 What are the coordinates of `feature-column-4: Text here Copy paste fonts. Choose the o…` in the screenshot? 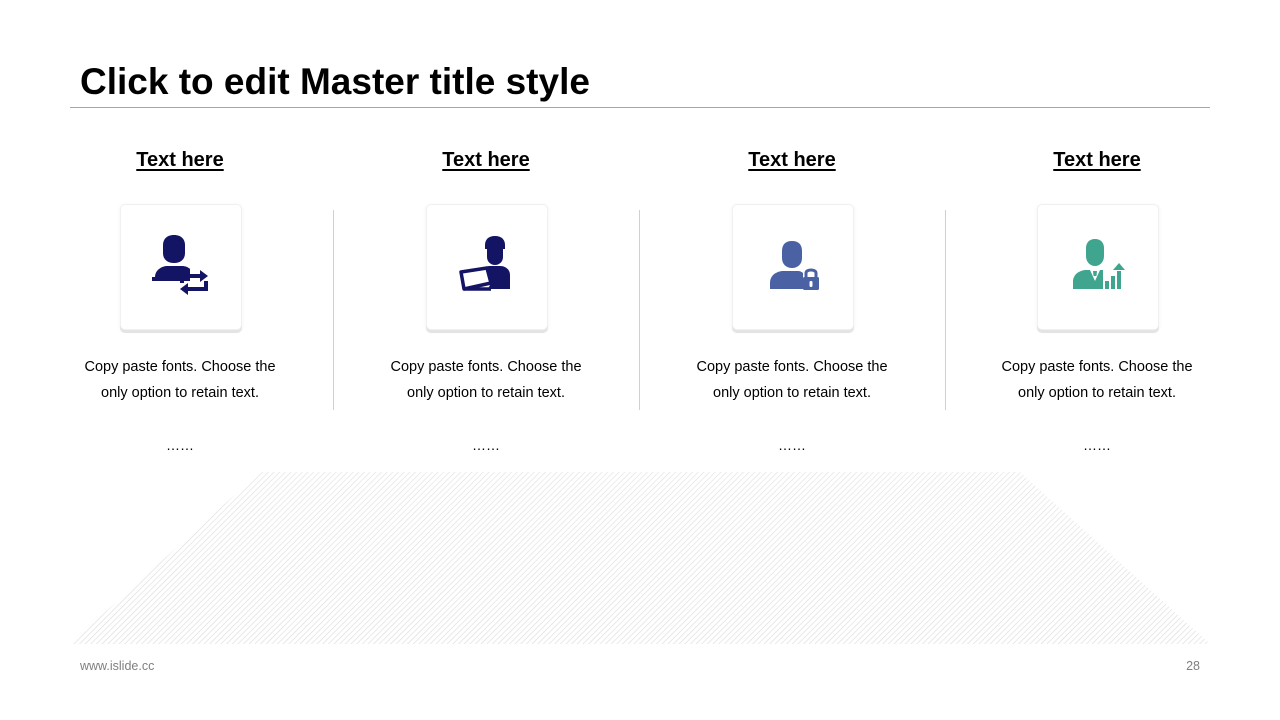 It's located at (1097, 305).